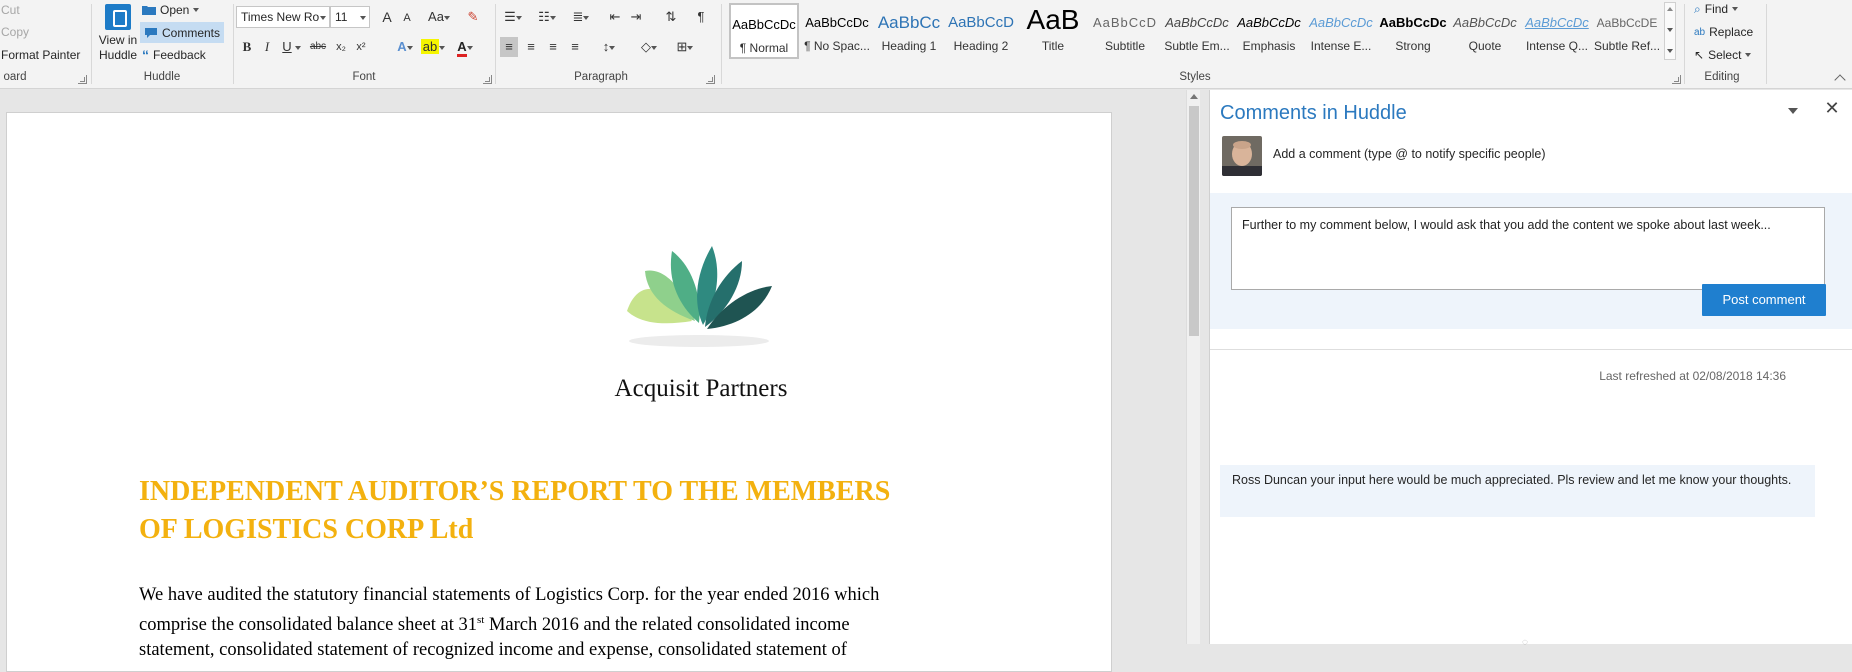 The width and height of the screenshot is (1852, 672). Describe the element at coordinates (1193, 367) in the screenshot. I see `document-scrollbar` at that location.